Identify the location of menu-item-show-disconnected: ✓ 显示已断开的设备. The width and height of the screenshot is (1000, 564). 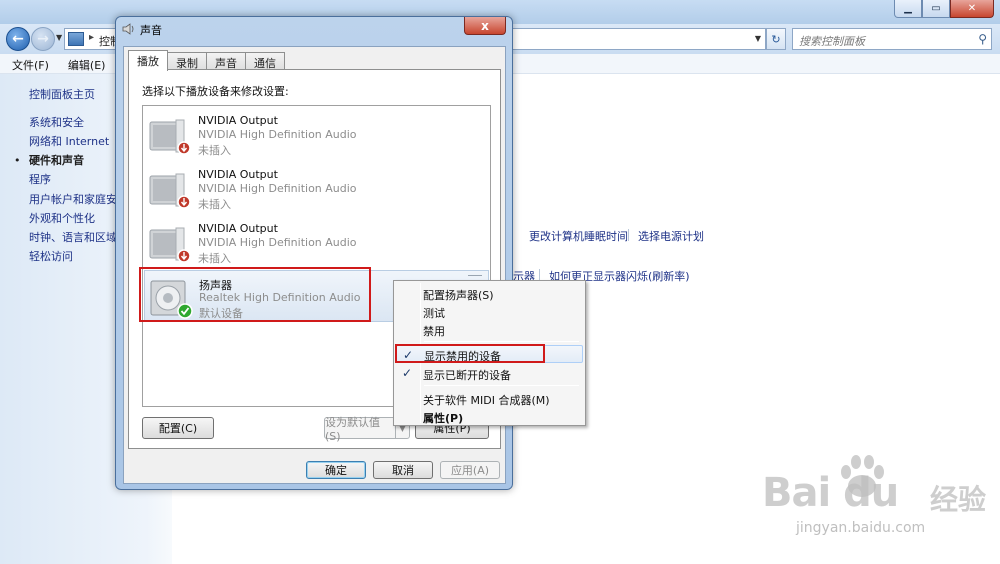
(489, 373).